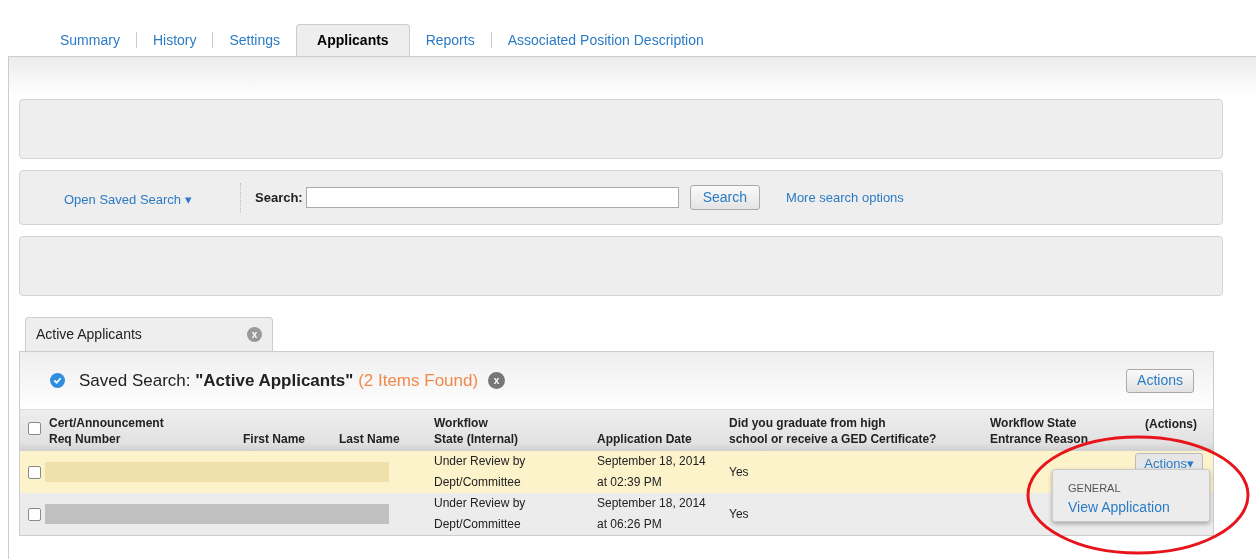 The image size is (1256, 559). Describe the element at coordinates (833, 431) in the screenshot. I see `column-header: Did you graduate from high school or receive a GED Certificate?` at that location.